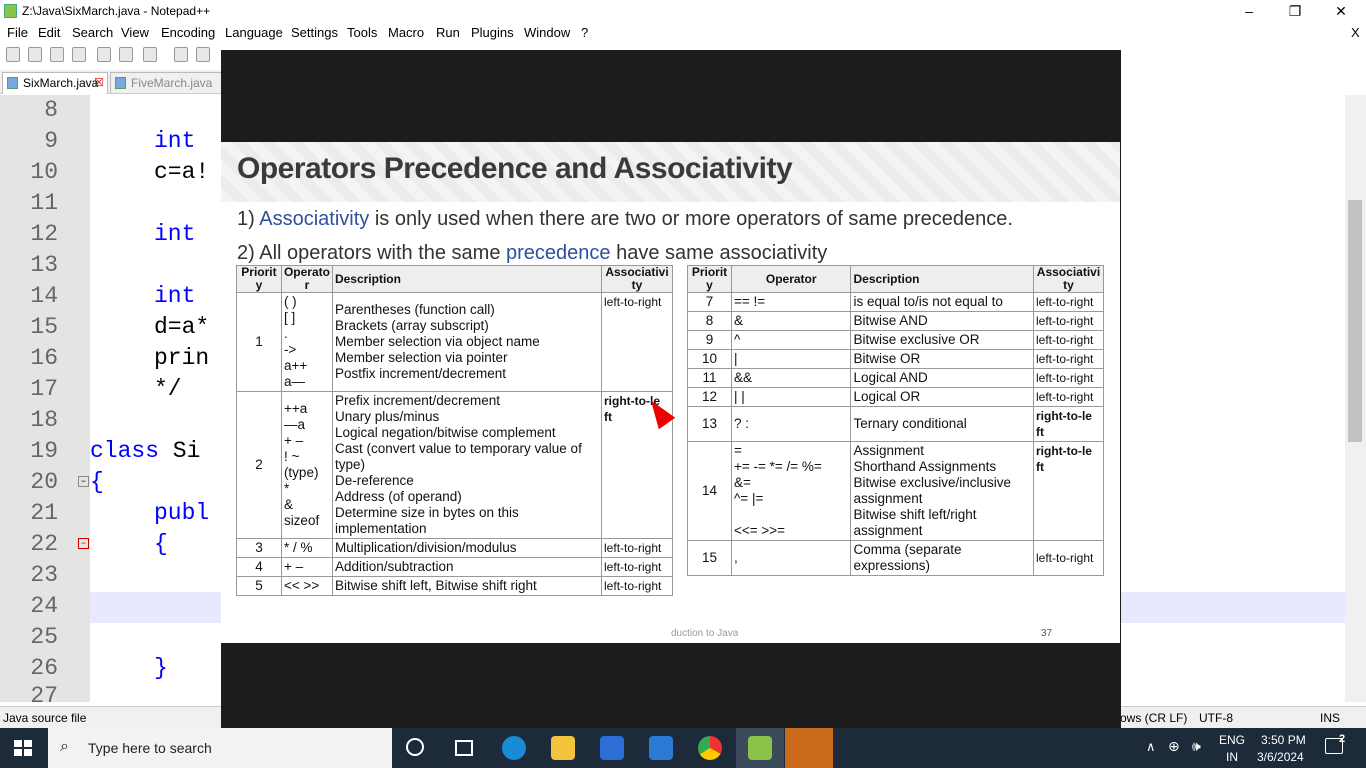  I want to click on region-indicator: IN, so click(1232, 757).